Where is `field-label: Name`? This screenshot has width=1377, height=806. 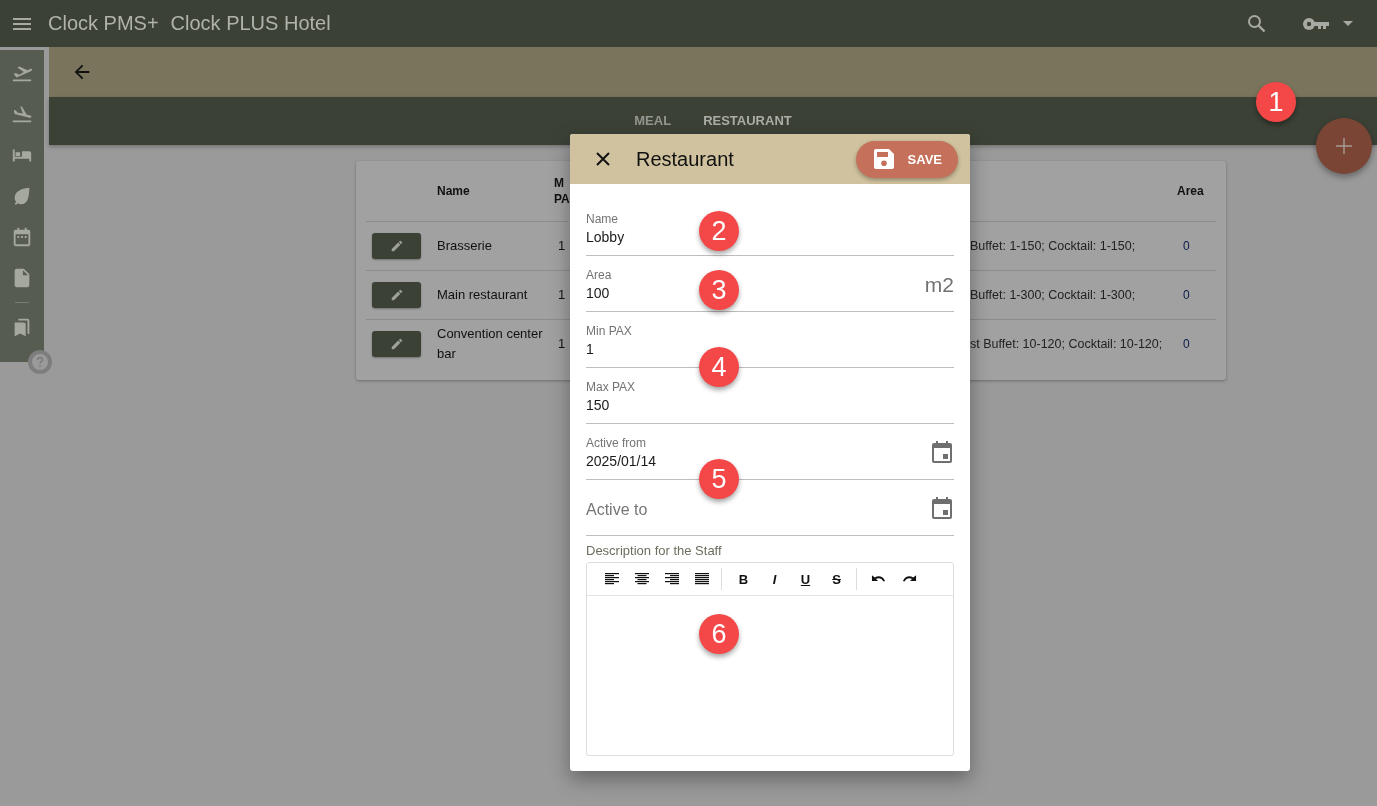
field-label: Name is located at coordinates (602, 219).